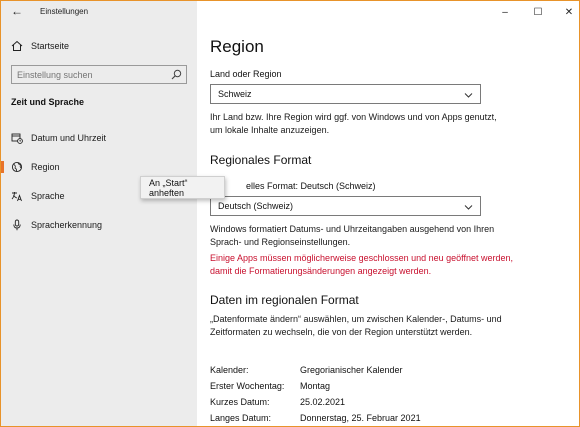 The image size is (580, 427). What do you see at coordinates (17, 196) in the screenshot?
I see `language-icon` at bounding box center [17, 196].